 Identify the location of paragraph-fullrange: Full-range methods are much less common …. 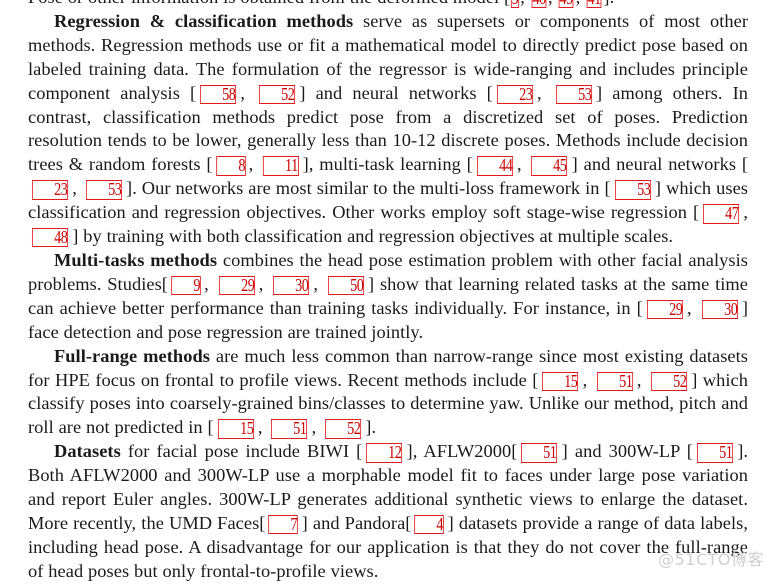
(388, 392).